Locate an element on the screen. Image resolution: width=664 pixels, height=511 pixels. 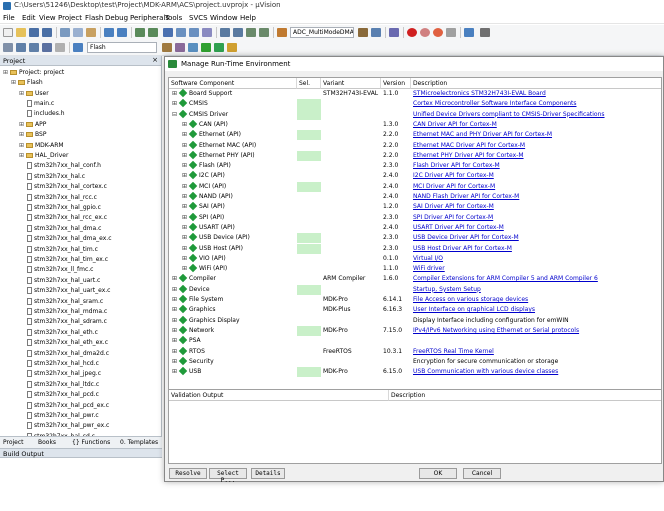
panel-tab: Project is located at coordinates (13, 442).